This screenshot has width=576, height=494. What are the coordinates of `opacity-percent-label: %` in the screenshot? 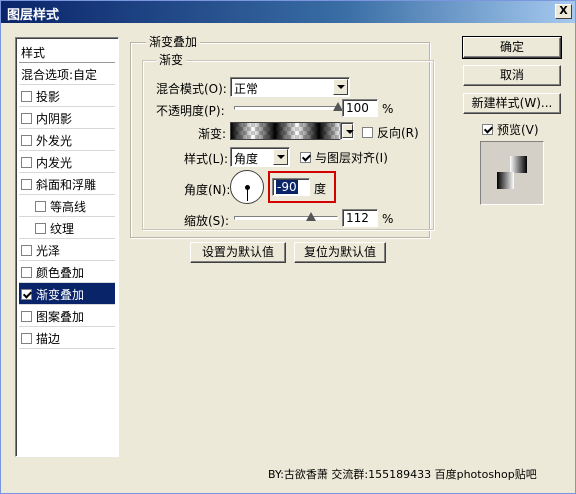 It's located at (388, 109).